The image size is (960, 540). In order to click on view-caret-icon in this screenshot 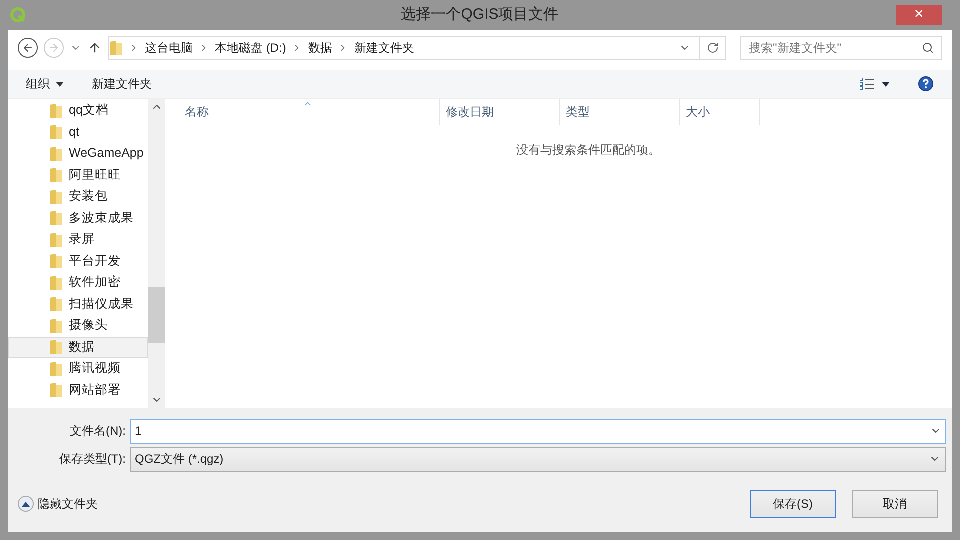, I will do `click(886, 84)`.